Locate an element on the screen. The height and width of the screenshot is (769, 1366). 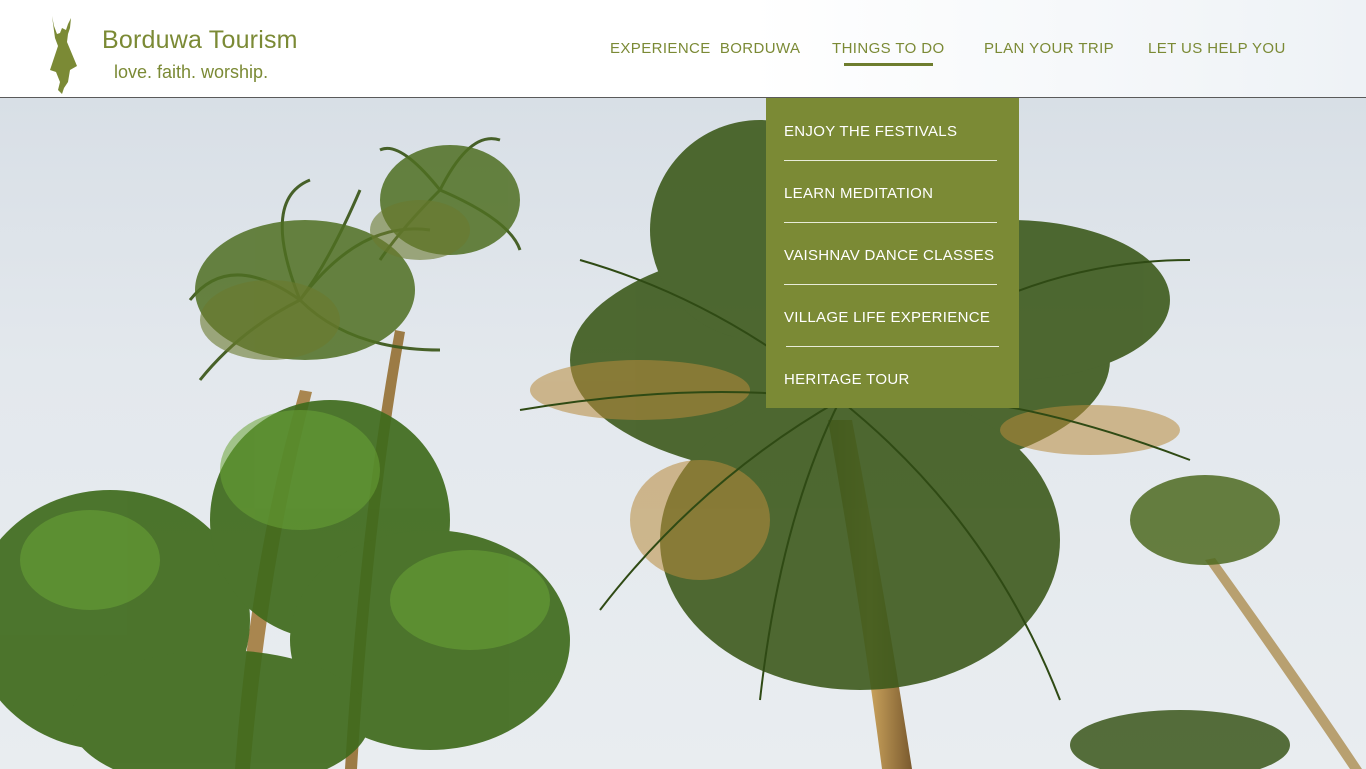
nav-let-us-help-you: LET US HELP YOU is located at coordinates (1217, 48).